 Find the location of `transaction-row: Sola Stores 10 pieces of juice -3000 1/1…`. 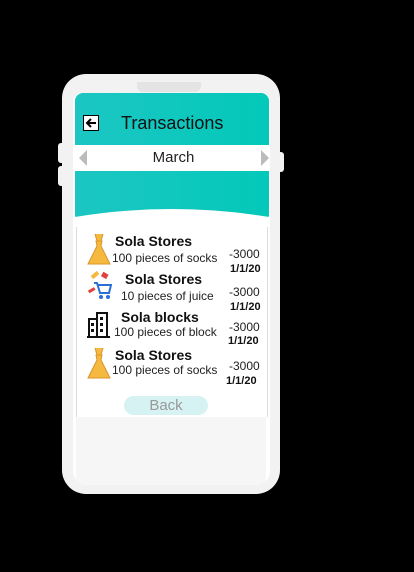

transaction-row: Sola Stores 10 pieces of juice -3000 1/1… is located at coordinates (172, 291).